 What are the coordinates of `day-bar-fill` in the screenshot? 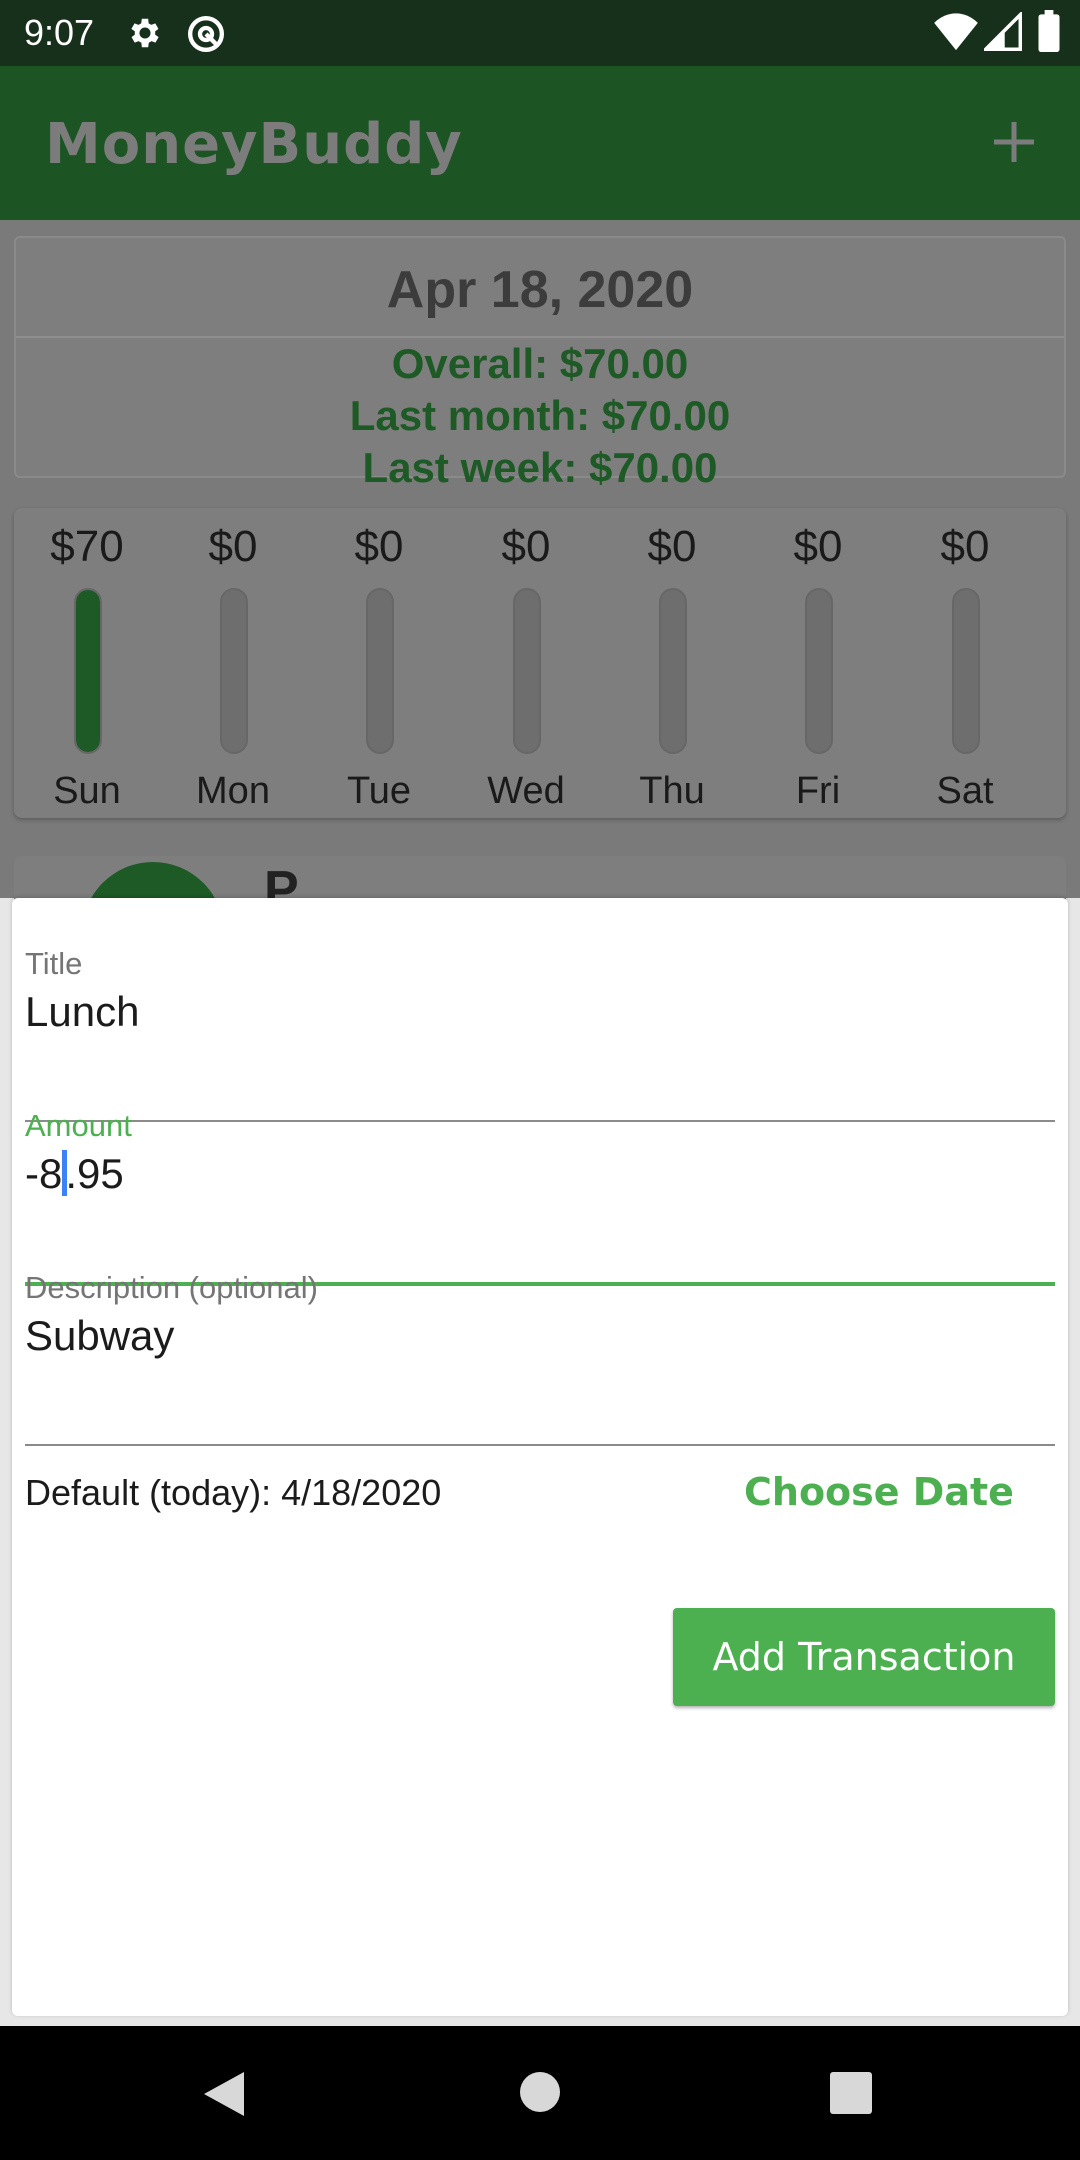 It's located at (88, 671).